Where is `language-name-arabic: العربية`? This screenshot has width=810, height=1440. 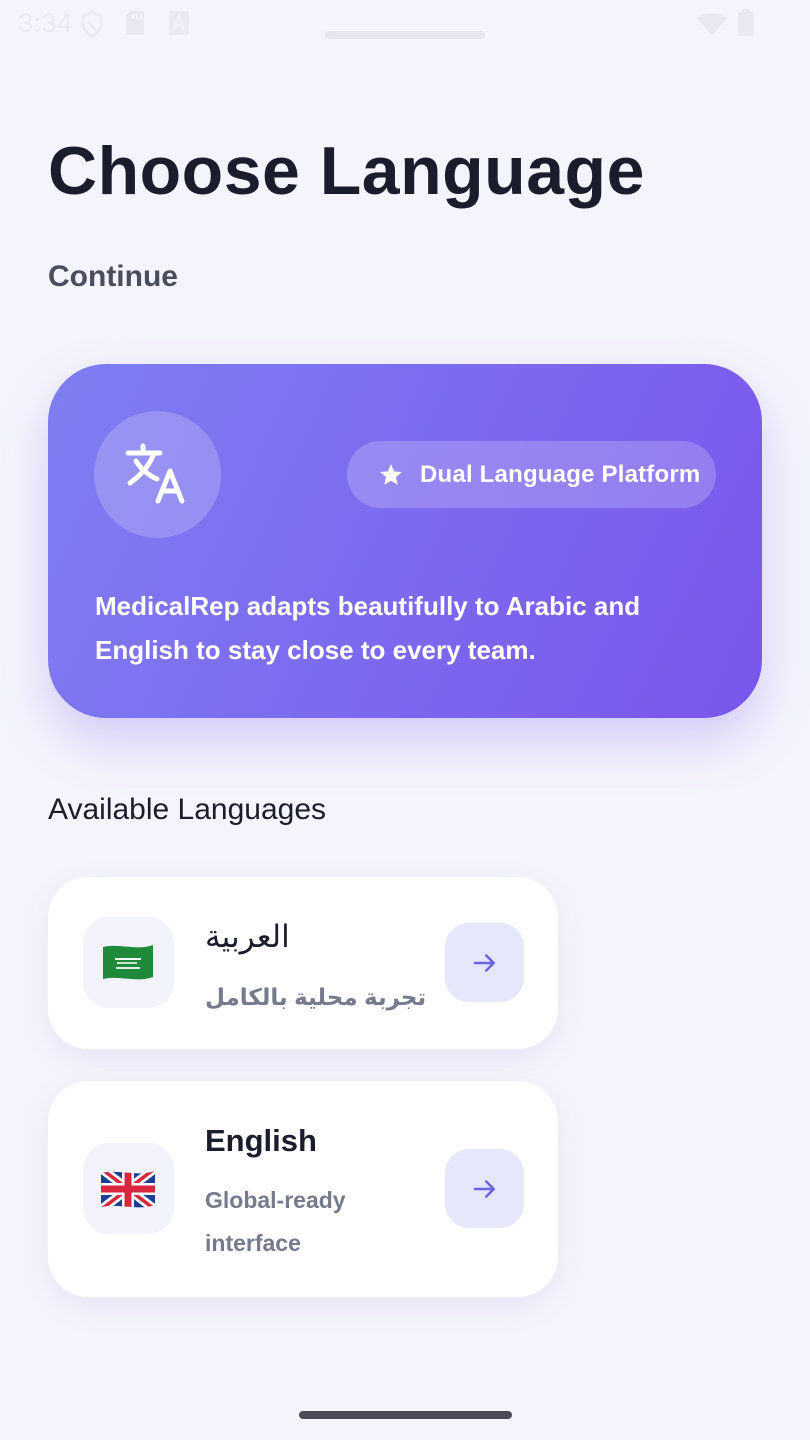 language-name-arabic: العربية is located at coordinates (247, 936).